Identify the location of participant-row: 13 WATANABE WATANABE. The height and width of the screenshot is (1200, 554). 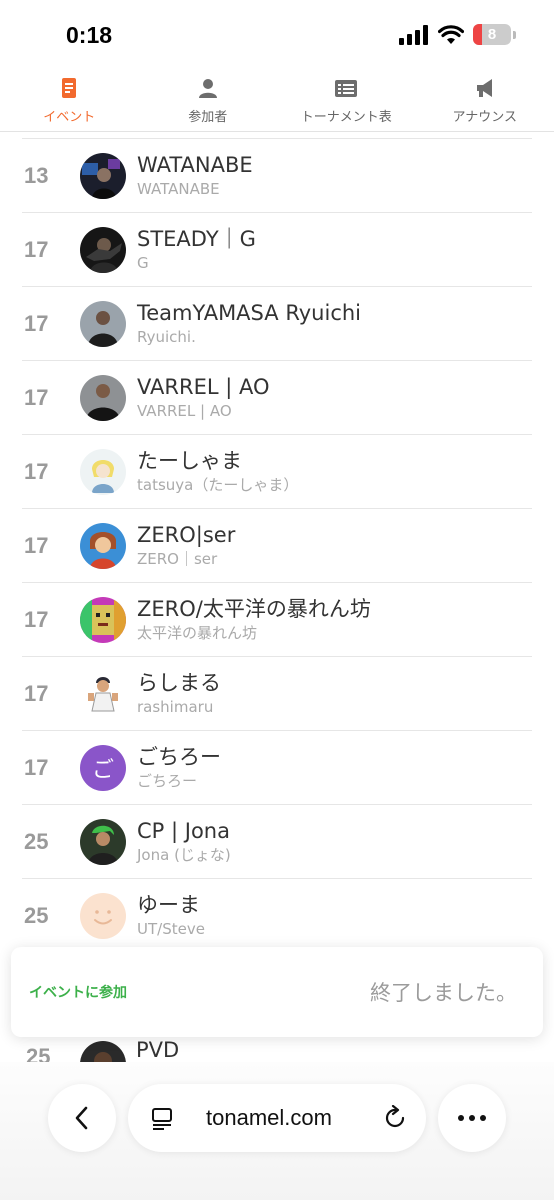
(277, 175).